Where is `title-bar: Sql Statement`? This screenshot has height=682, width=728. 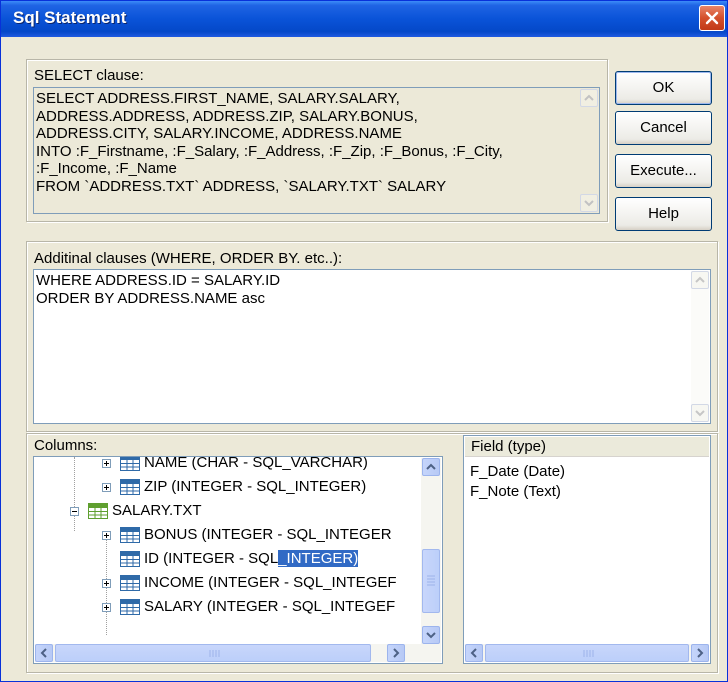
title-bar: Sql Statement is located at coordinates (364, 19).